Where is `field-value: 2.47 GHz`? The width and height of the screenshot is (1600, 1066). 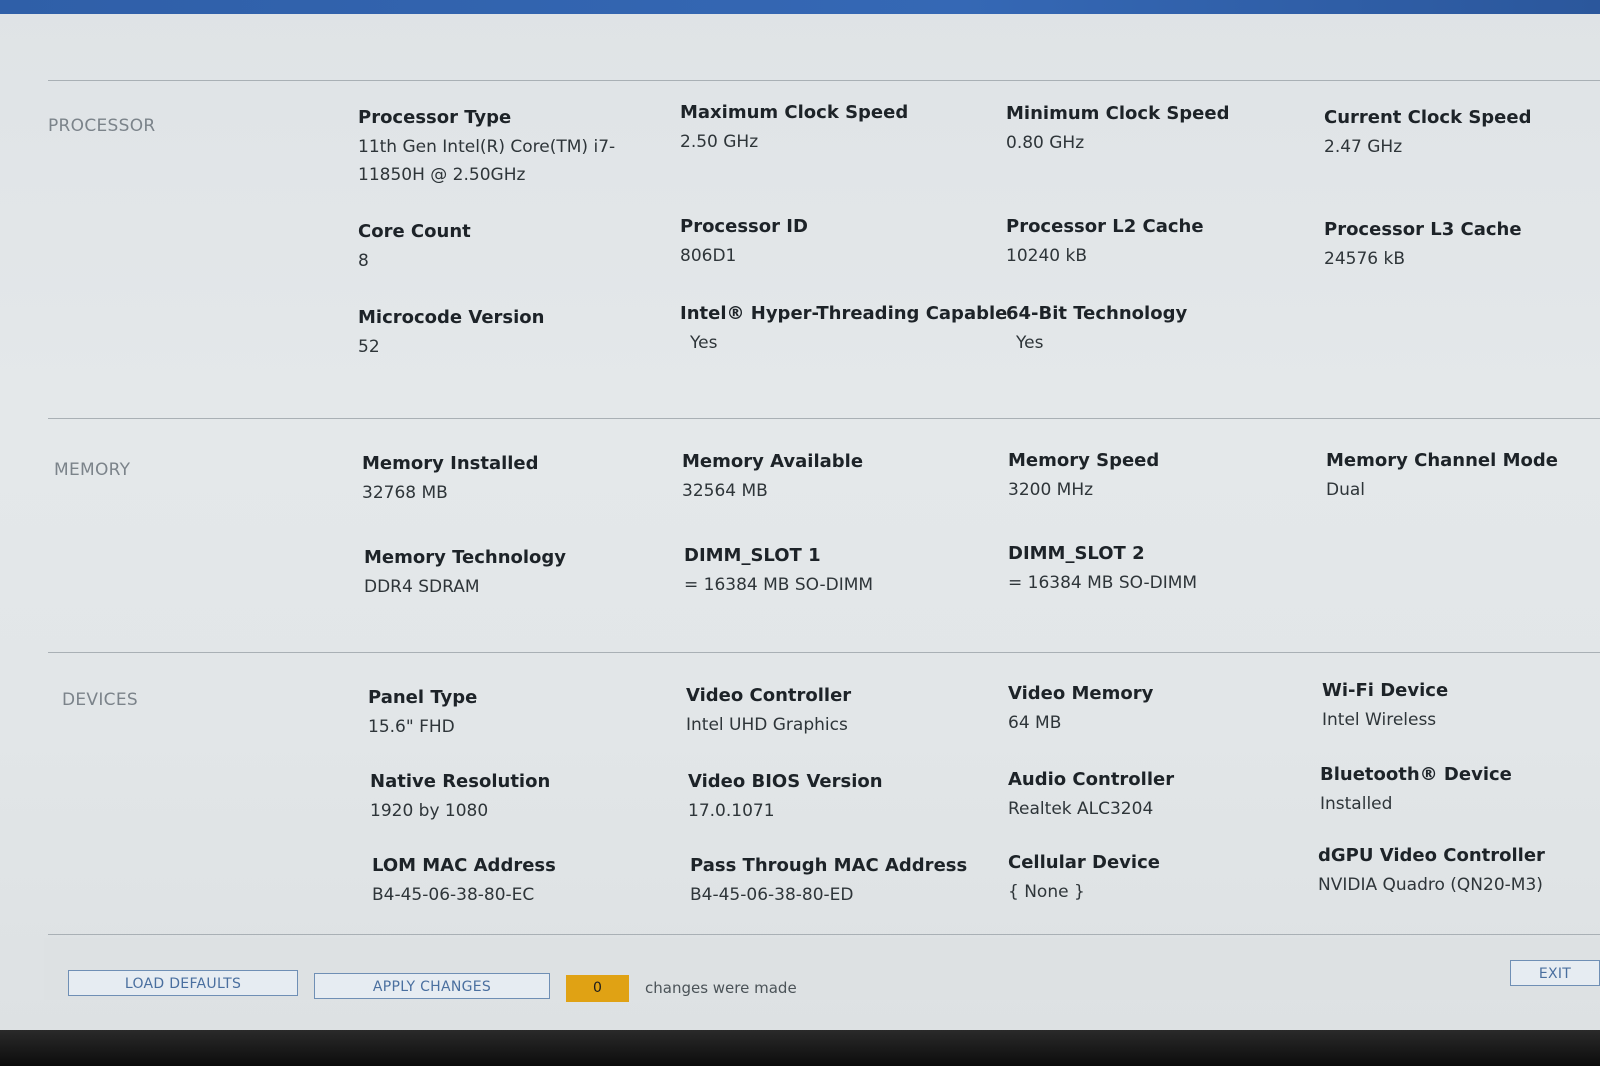 field-value: 2.47 GHz is located at coordinates (1363, 147).